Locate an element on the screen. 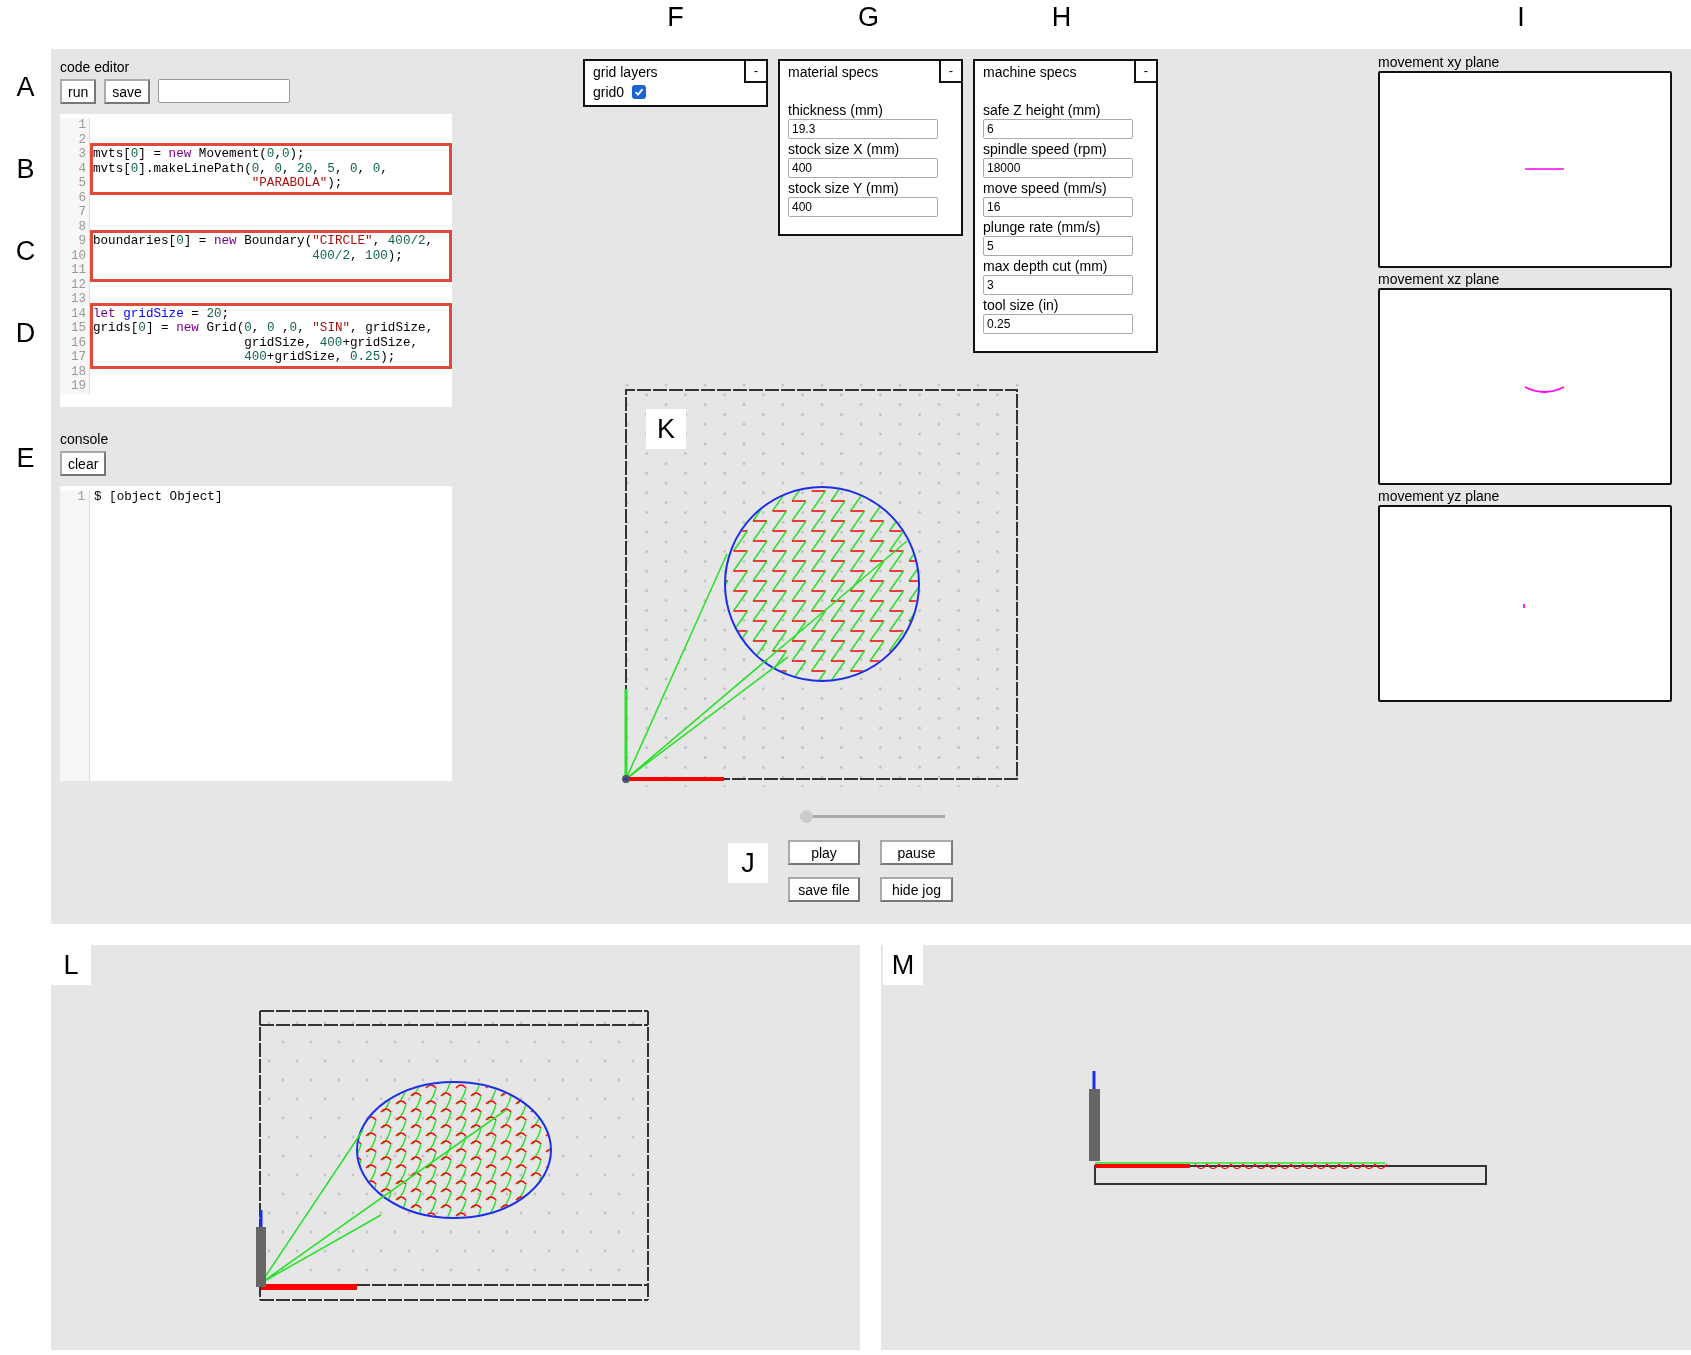 This screenshot has height=1355, width=1691. panel-title: machine specs is located at coordinates (1030, 72).